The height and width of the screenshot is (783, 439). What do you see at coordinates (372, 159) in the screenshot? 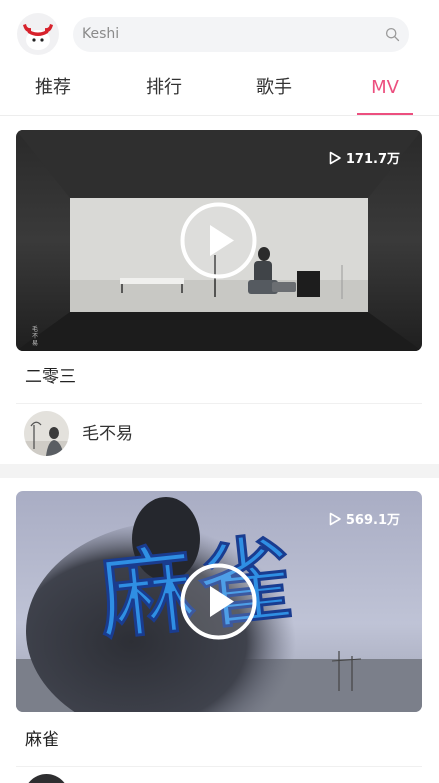
I see `view-count-text: 171.7万` at bounding box center [372, 159].